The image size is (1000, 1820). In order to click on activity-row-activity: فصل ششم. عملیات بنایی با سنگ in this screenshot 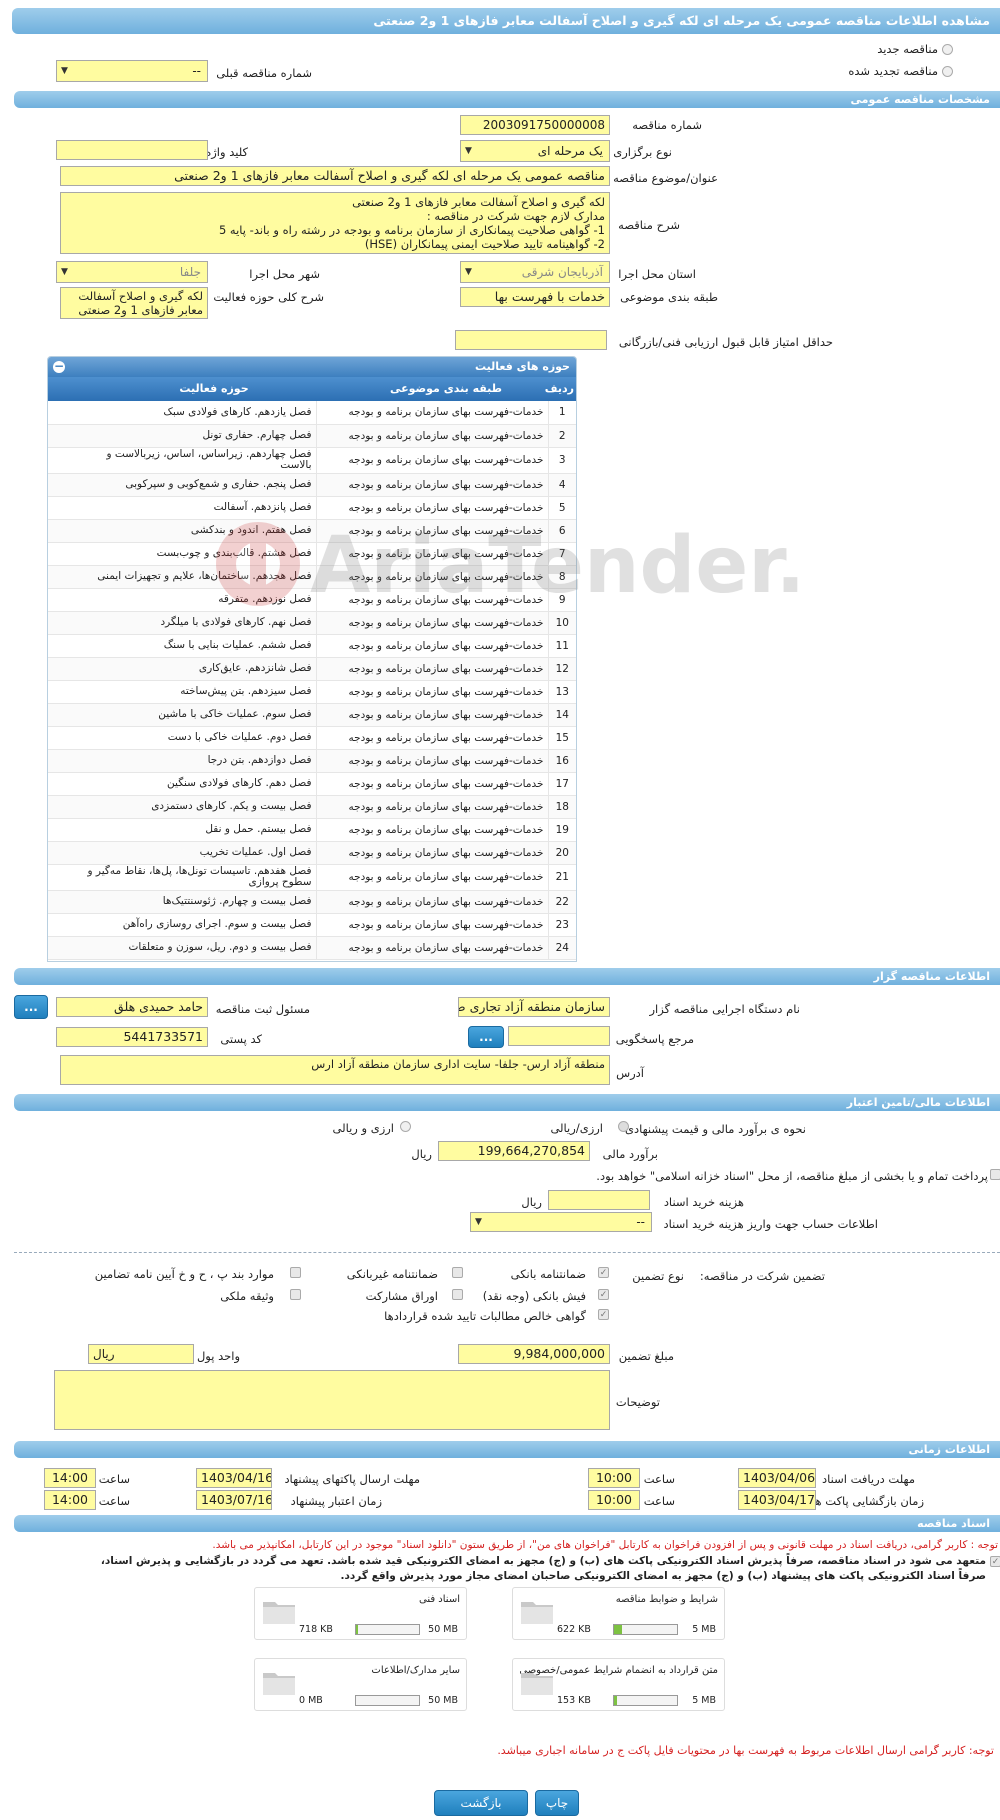, I will do `click(182, 646)`.